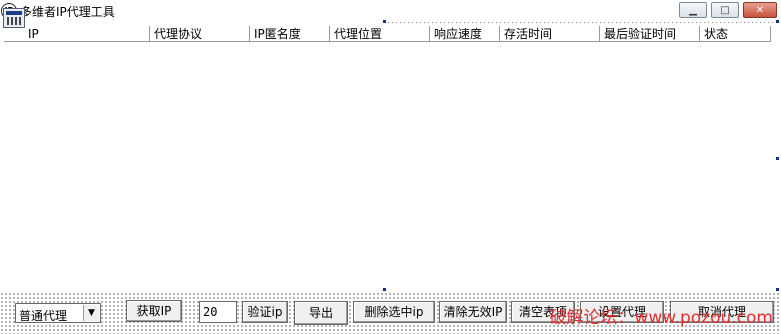  I want to click on column-header-protocol: 代理协议, so click(200, 34).